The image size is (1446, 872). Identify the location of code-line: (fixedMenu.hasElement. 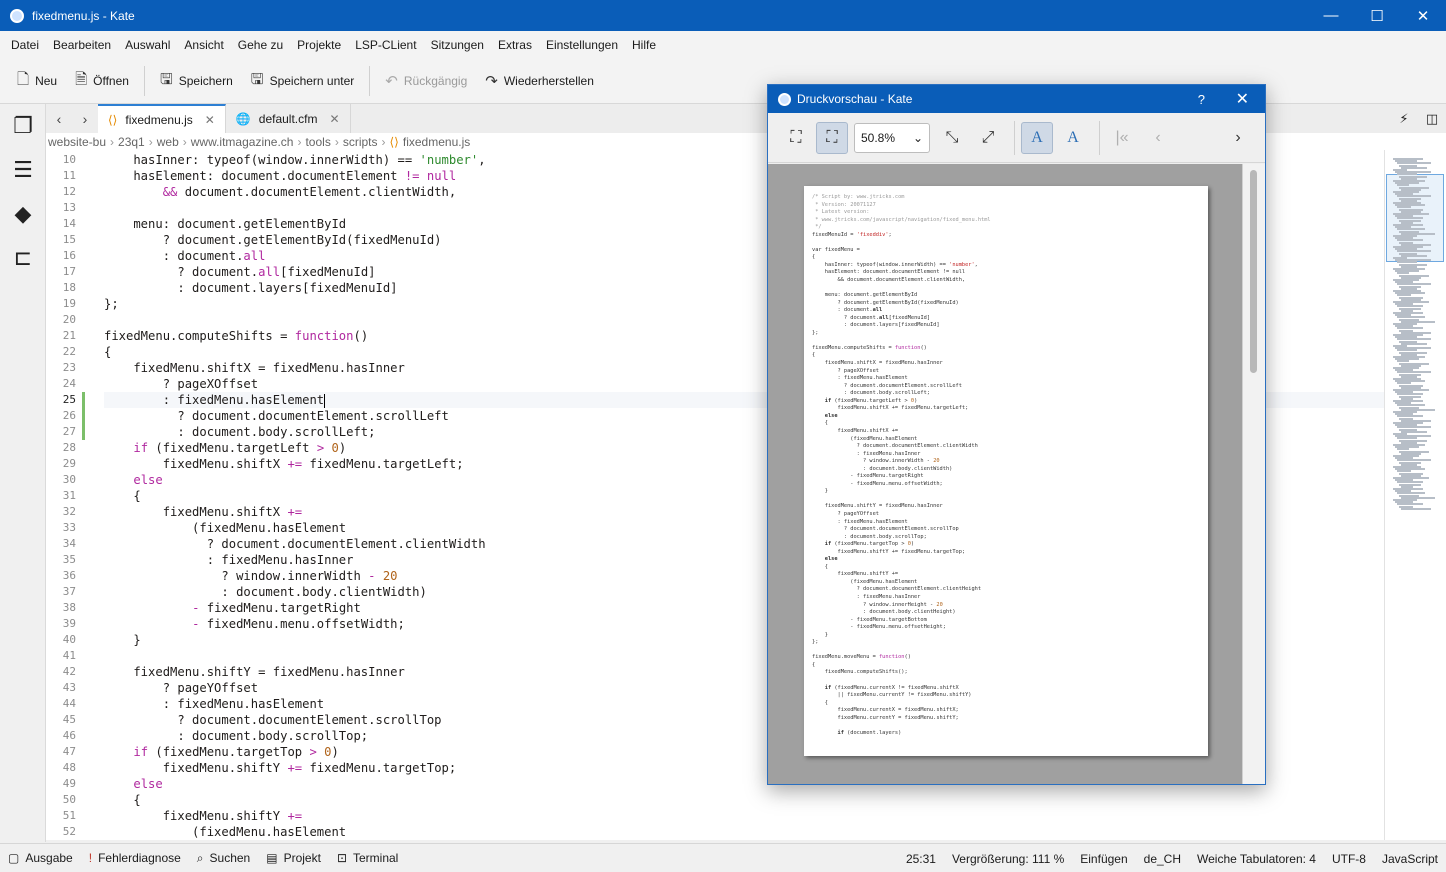
(744, 832).